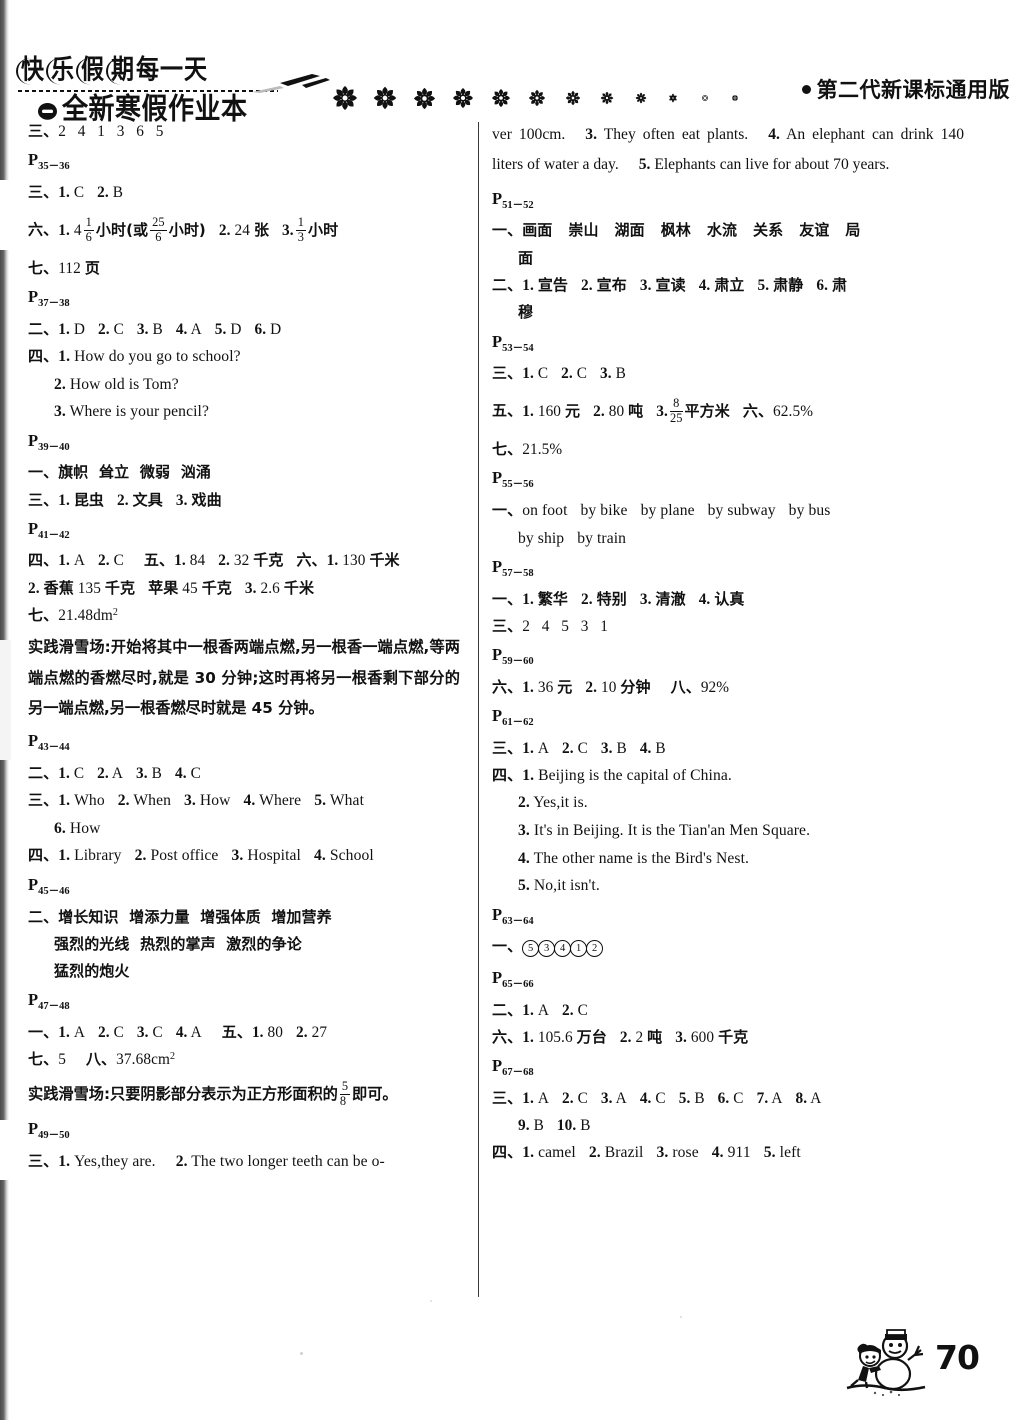  Describe the element at coordinates (244, 472) in the screenshot. I see `answer-line: 一、旗帜 耸立 微弱 汹涌` at that location.